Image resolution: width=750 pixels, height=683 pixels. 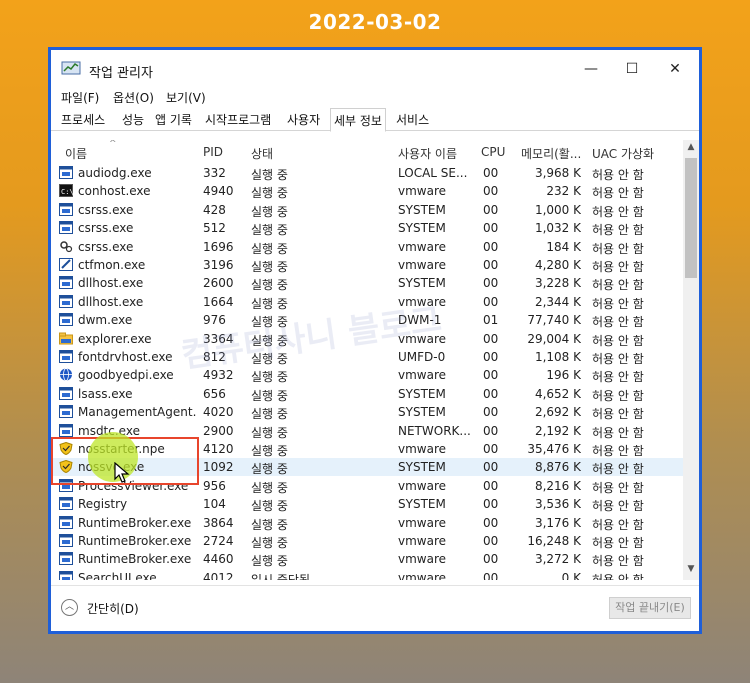 What do you see at coordinates (412, 121) in the screenshot?
I see `tab-services: 서비스` at bounding box center [412, 121].